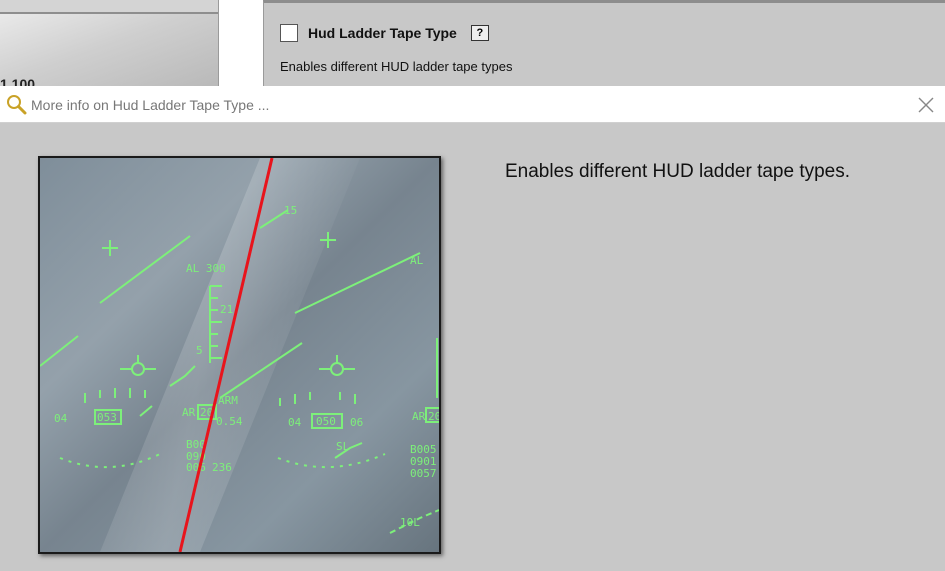 This screenshot has height=571, width=945. I want to click on hud-label: 0.54, so click(229, 421).